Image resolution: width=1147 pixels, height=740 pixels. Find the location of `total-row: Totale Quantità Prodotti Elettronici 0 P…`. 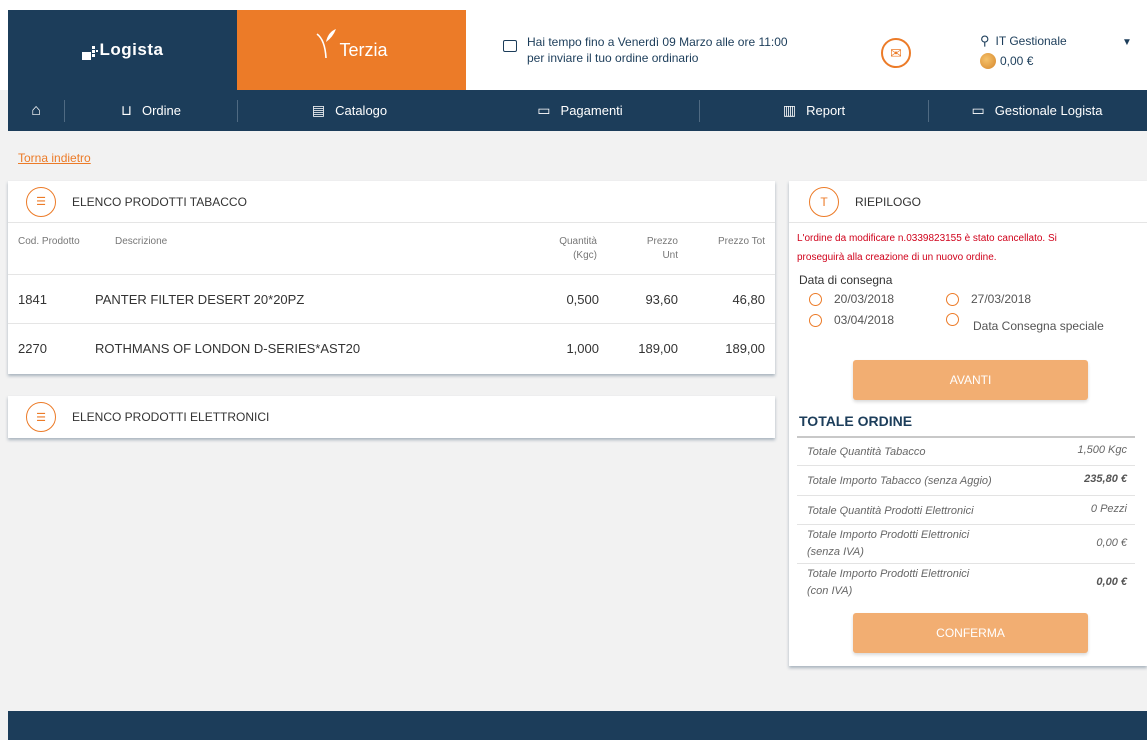

total-row: Totale Quantità Prodotti Elettronici 0 P… is located at coordinates (966, 509).